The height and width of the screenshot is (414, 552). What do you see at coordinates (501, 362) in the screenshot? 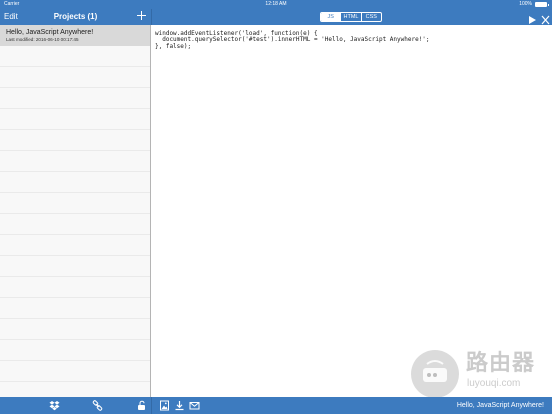
I see `watermark-title: 路由器` at bounding box center [501, 362].